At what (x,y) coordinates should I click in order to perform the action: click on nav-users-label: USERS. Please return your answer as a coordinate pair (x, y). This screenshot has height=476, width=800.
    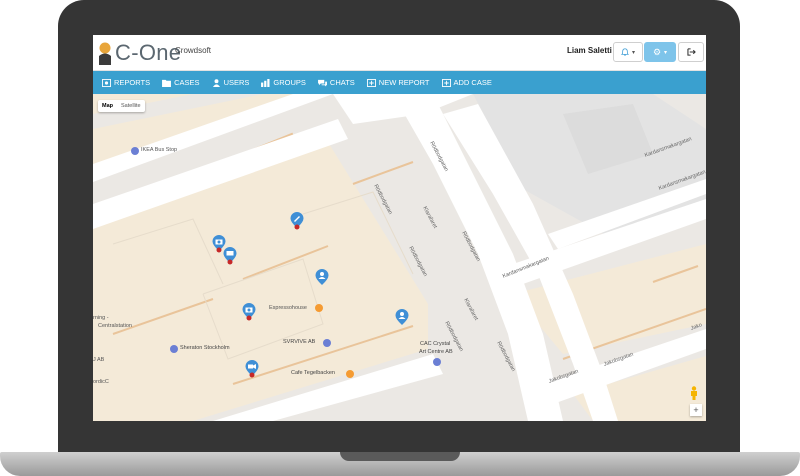
    Looking at the image, I should click on (236, 82).